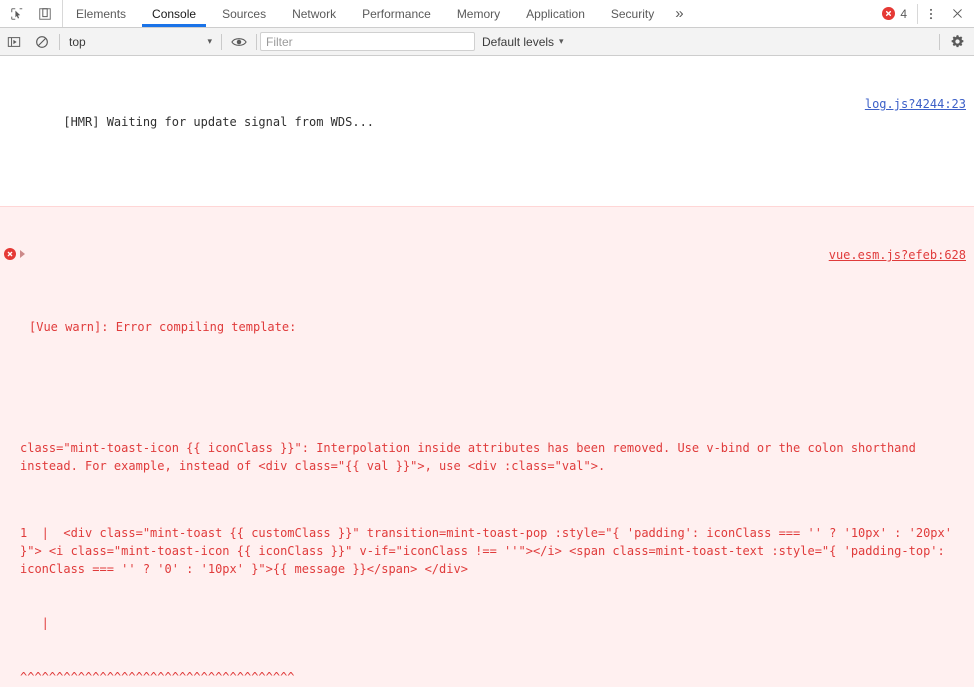  I want to click on filter-input, so click(367, 41).